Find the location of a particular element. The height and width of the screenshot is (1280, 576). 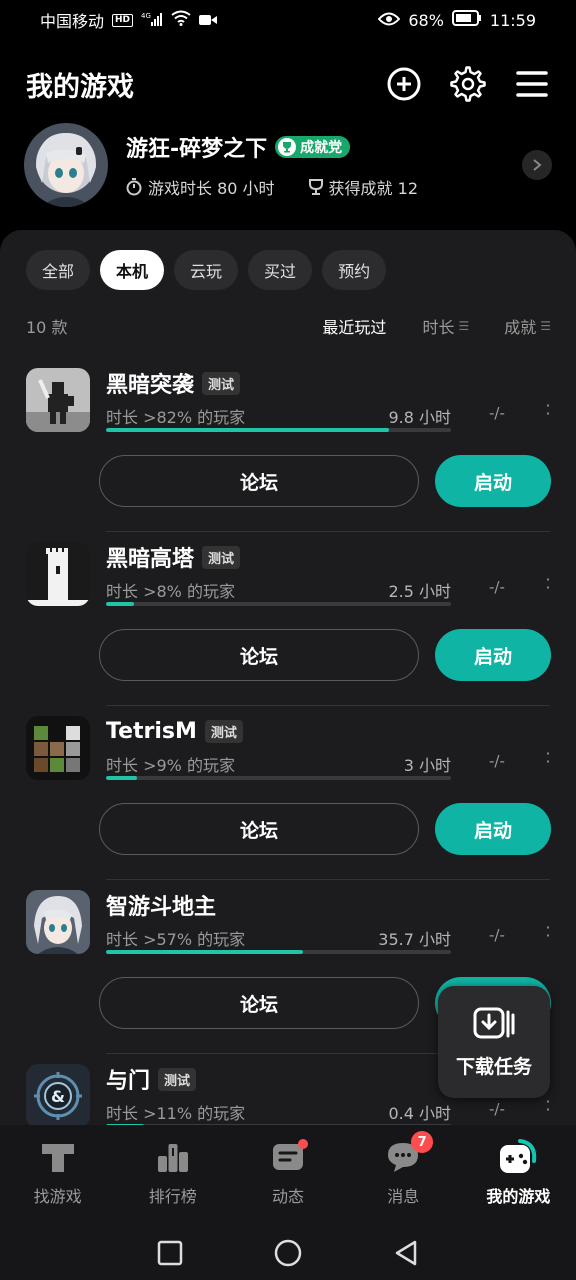

game-name: TetrisM is located at coordinates (151, 731).